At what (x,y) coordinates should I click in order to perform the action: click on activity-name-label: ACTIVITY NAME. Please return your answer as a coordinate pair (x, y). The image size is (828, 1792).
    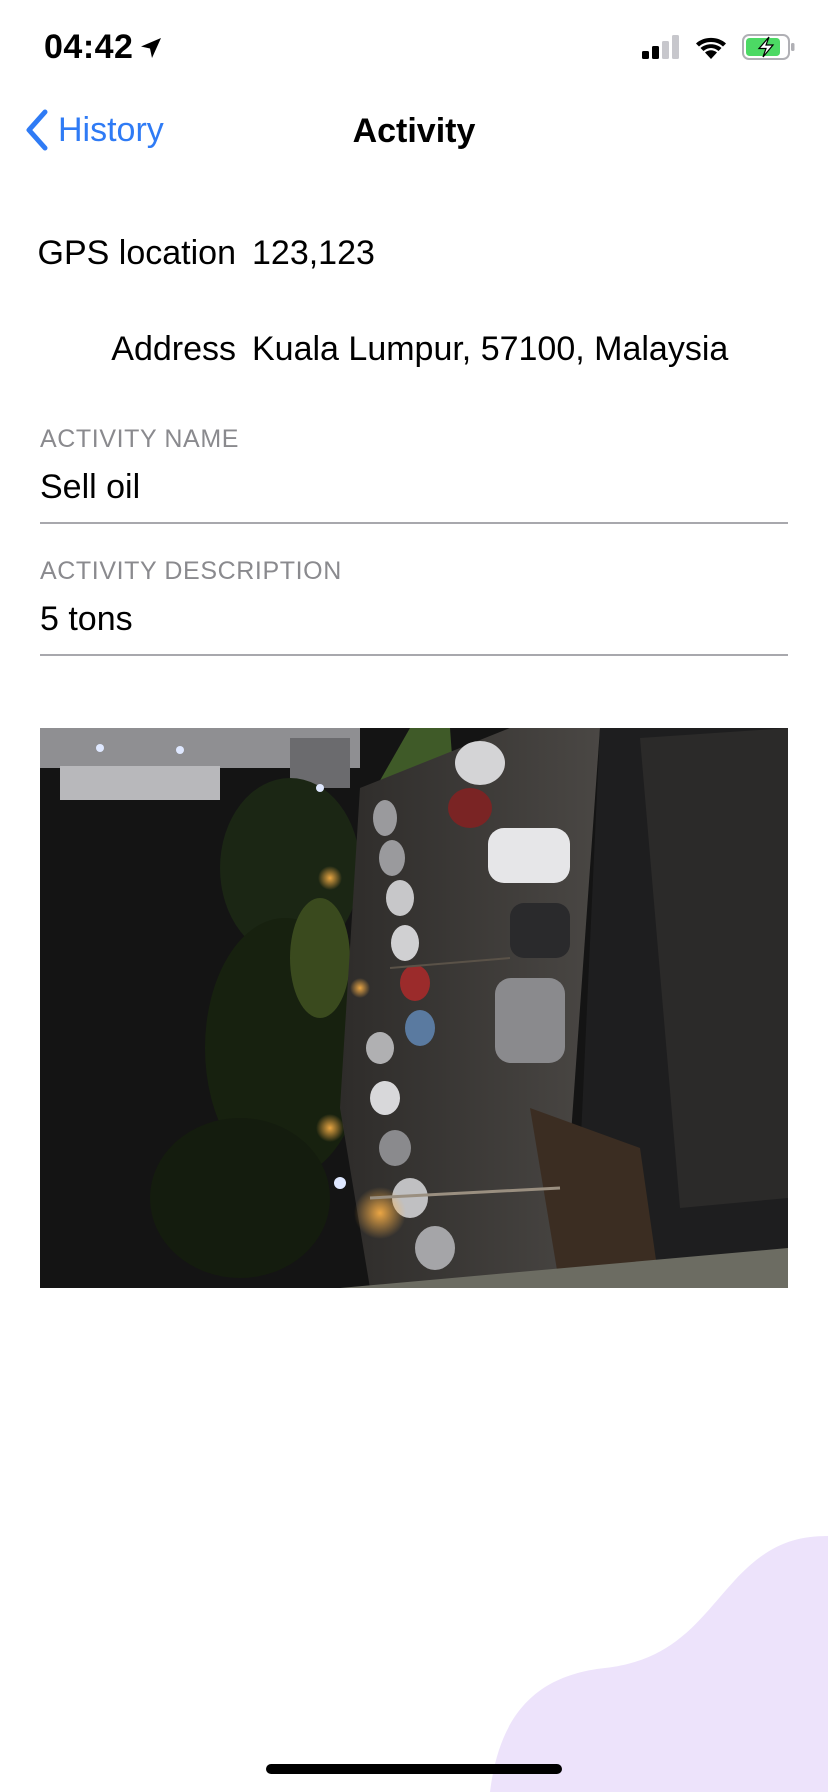
    Looking at the image, I should click on (140, 439).